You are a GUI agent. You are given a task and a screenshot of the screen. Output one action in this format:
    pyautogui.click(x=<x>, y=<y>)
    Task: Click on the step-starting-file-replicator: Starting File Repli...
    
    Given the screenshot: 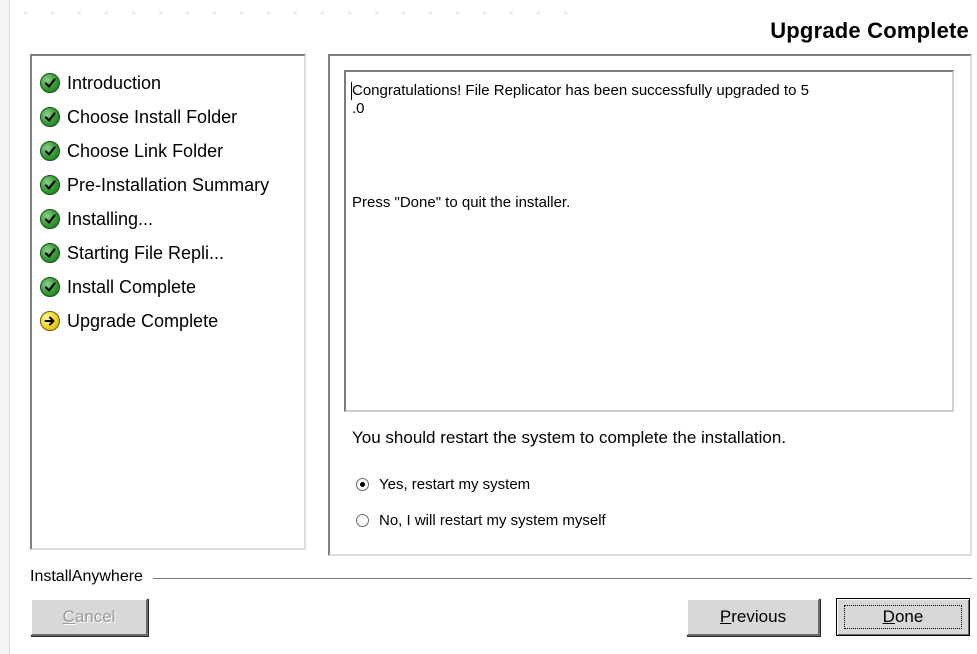 What is the action you would take?
    pyautogui.click(x=132, y=253)
    